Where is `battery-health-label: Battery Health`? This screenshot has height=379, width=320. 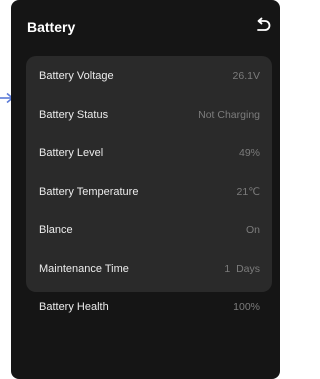 battery-health-label: Battery Health is located at coordinates (74, 307).